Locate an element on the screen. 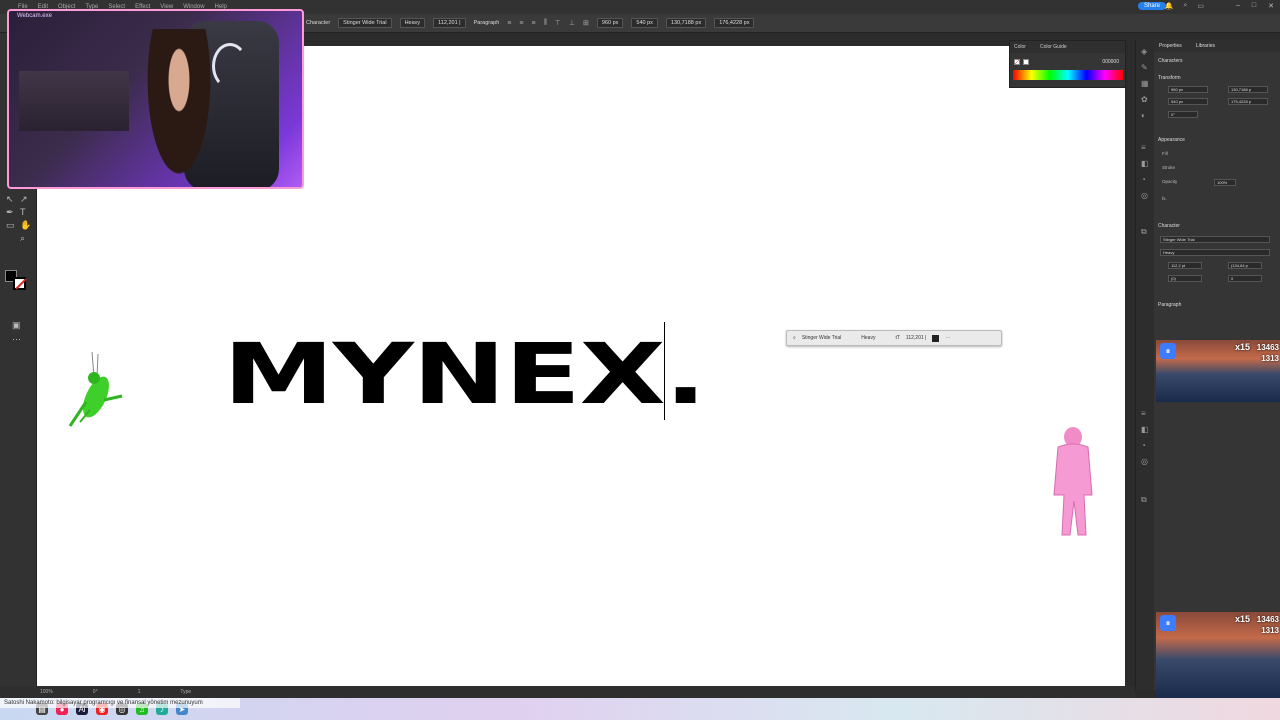  pause-icon-2: ⏸ is located at coordinates (1168, 623).